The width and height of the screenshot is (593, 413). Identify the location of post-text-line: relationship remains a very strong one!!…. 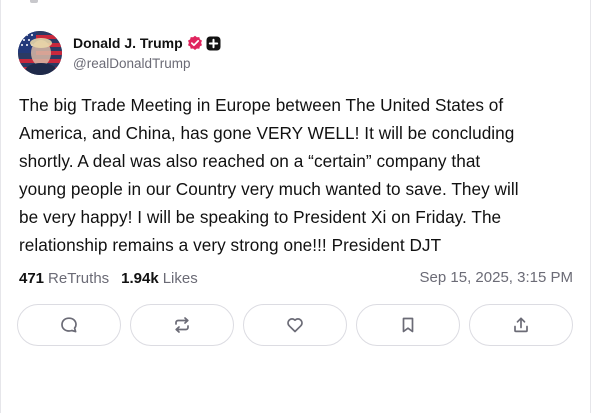
(230, 245).